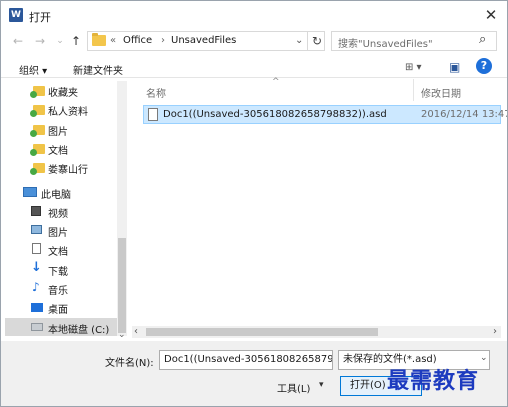  Describe the element at coordinates (321, 385) in the screenshot. I see `tools-dropdown-icon: ▾` at that location.